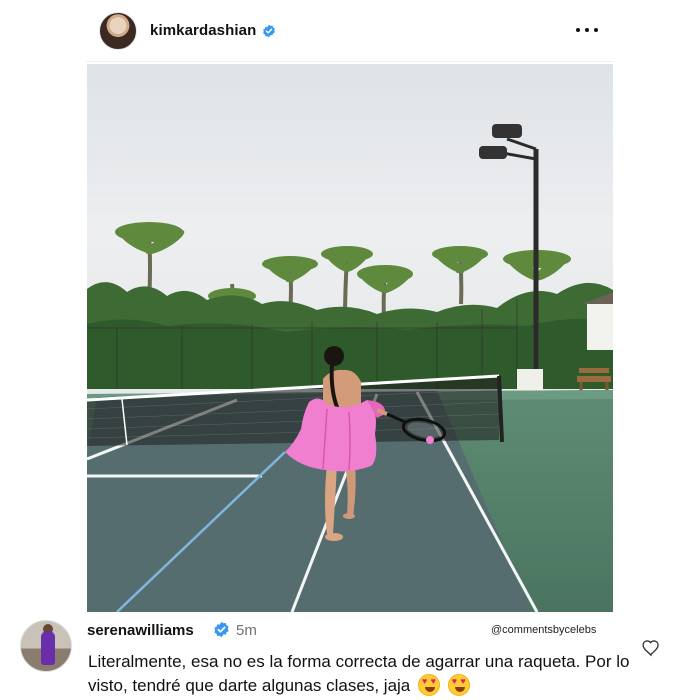  I want to click on avatar, so click(118, 30).